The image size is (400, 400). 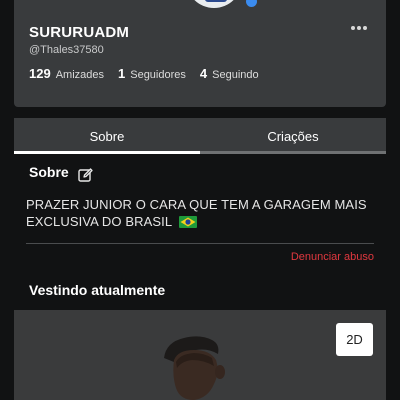 What do you see at coordinates (203, 73) in the screenshot?
I see `stat-count: 4` at bounding box center [203, 73].